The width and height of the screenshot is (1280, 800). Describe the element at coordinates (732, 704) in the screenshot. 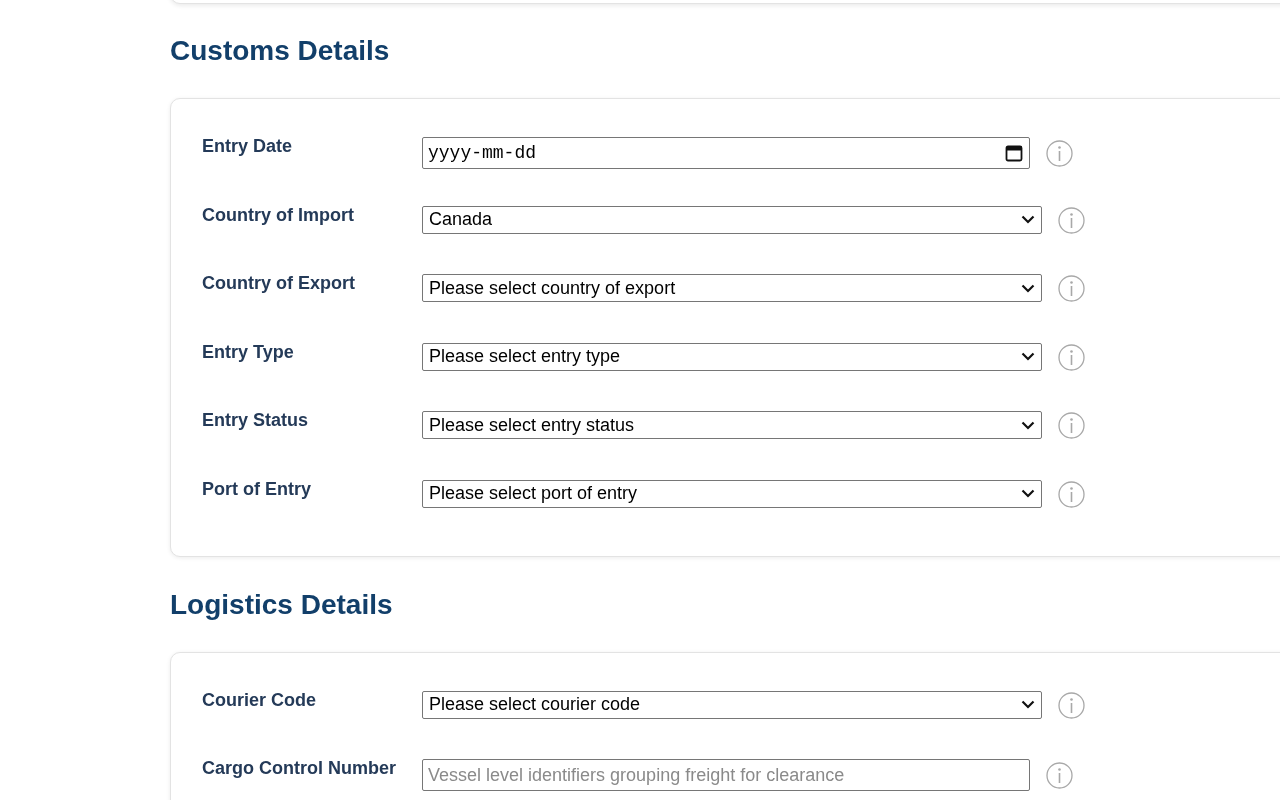

I see `select-field: Please select courier code` at that location.